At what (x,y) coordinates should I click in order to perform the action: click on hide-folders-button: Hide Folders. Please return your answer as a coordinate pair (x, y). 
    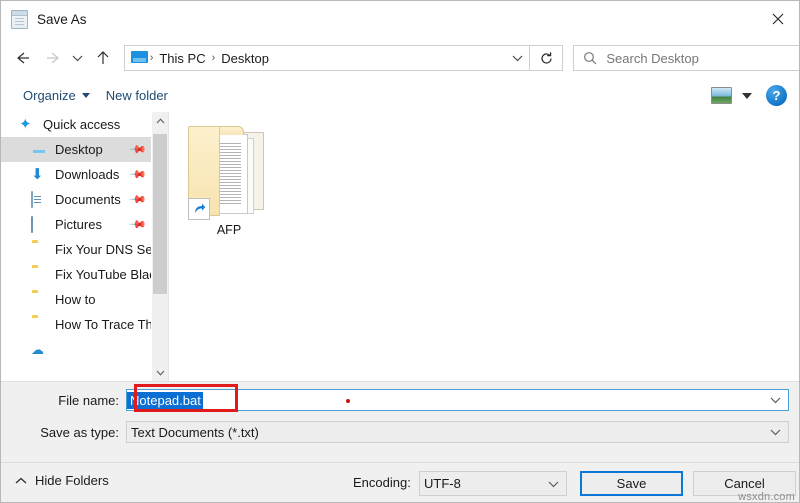
    Looking at the image, I should click on (62, 480).